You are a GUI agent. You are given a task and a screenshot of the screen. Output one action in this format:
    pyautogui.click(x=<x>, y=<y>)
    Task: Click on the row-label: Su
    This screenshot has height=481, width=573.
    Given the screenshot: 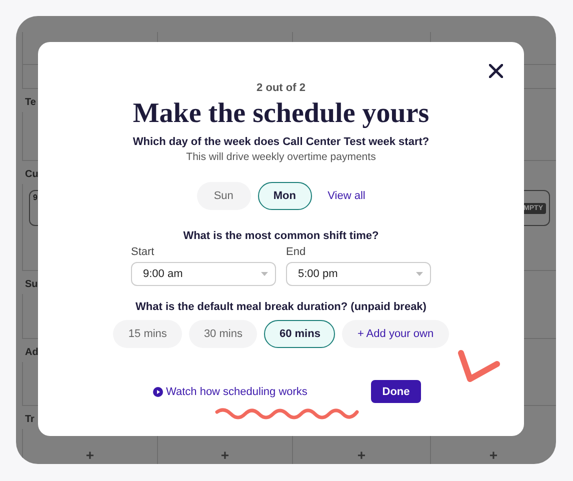 What is the action you would take?
    pyautogui.click(x=31, y=284)
    